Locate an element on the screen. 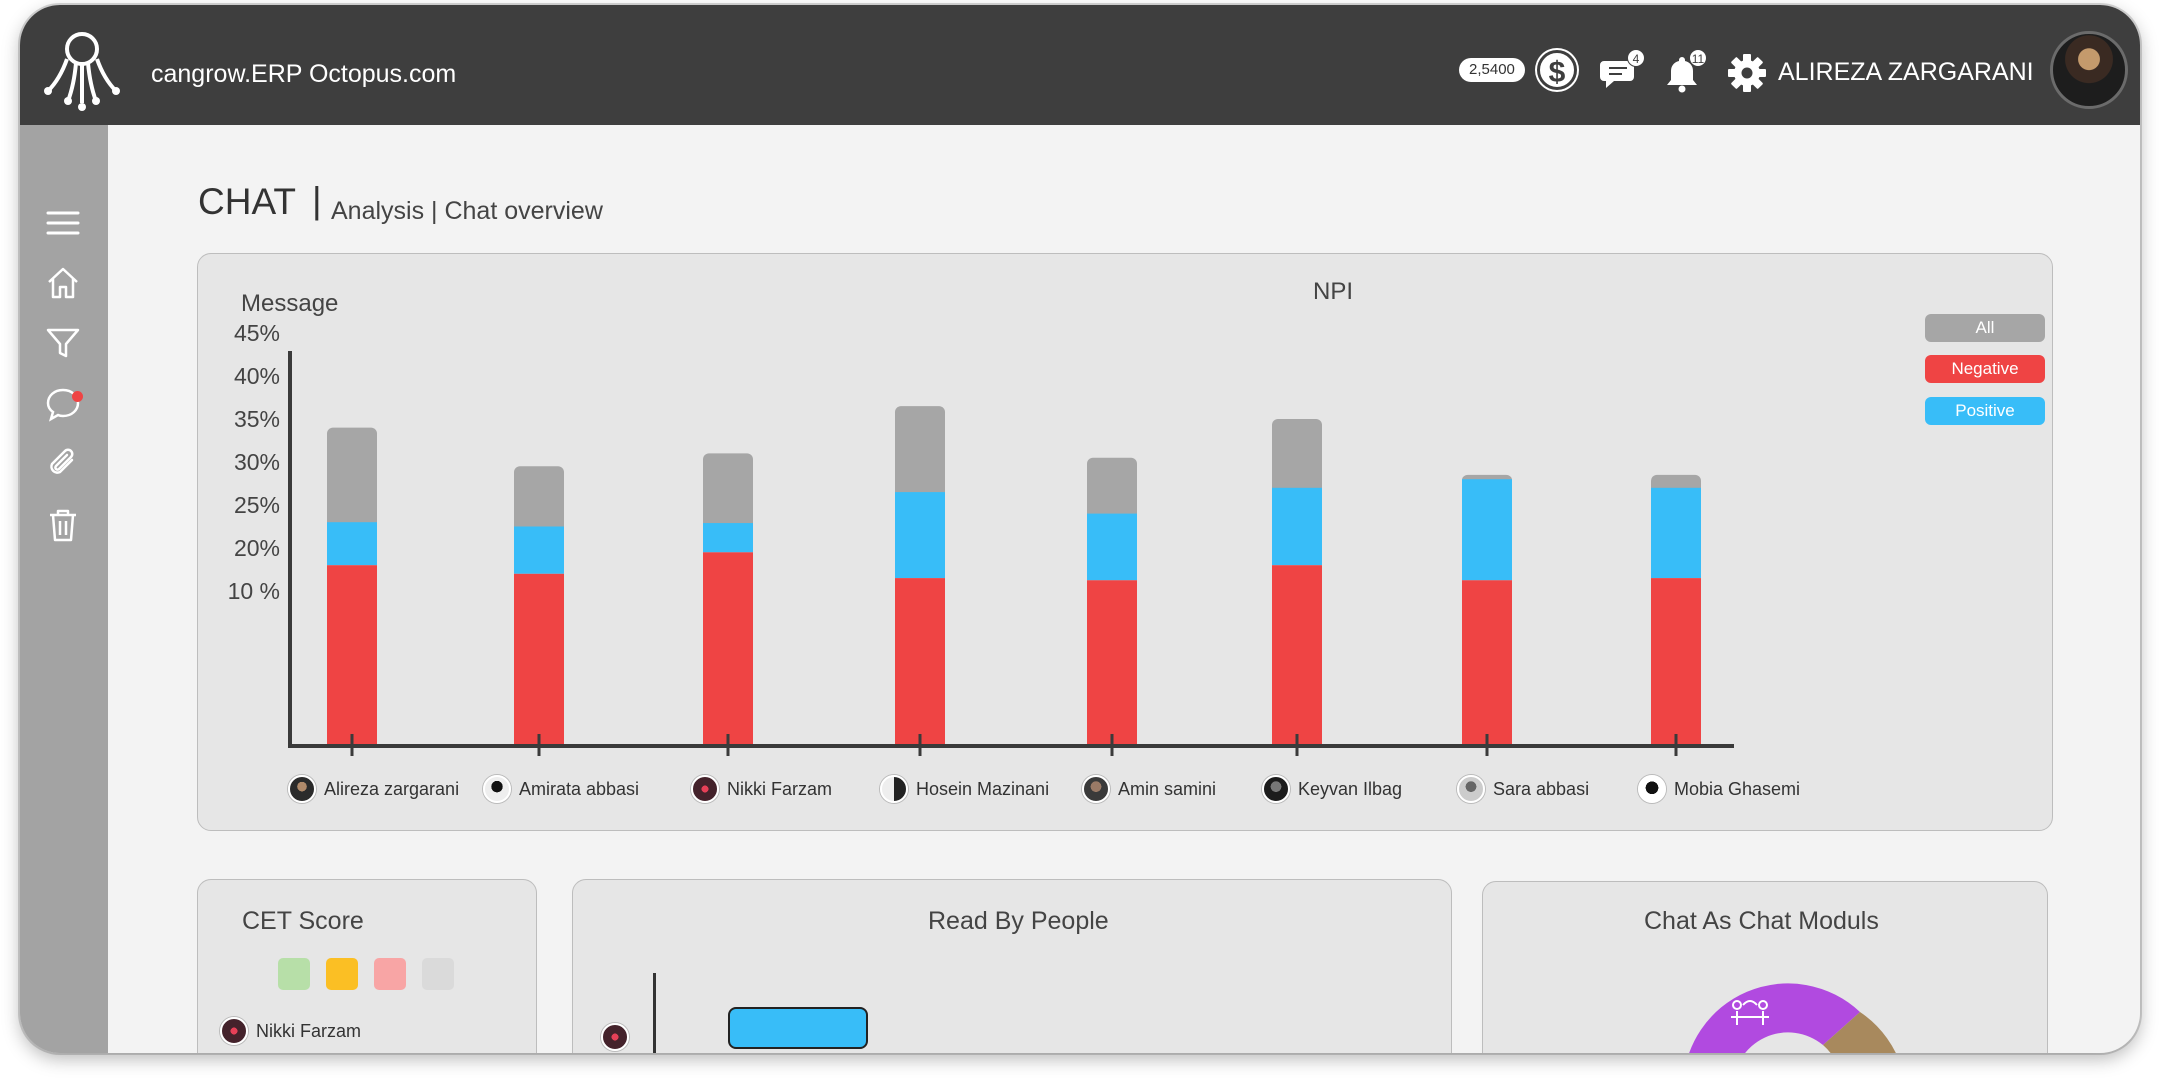 The image size is (2160, 1081). person-label: Keyvan Ilbag is located at coordinates (1332, 789).